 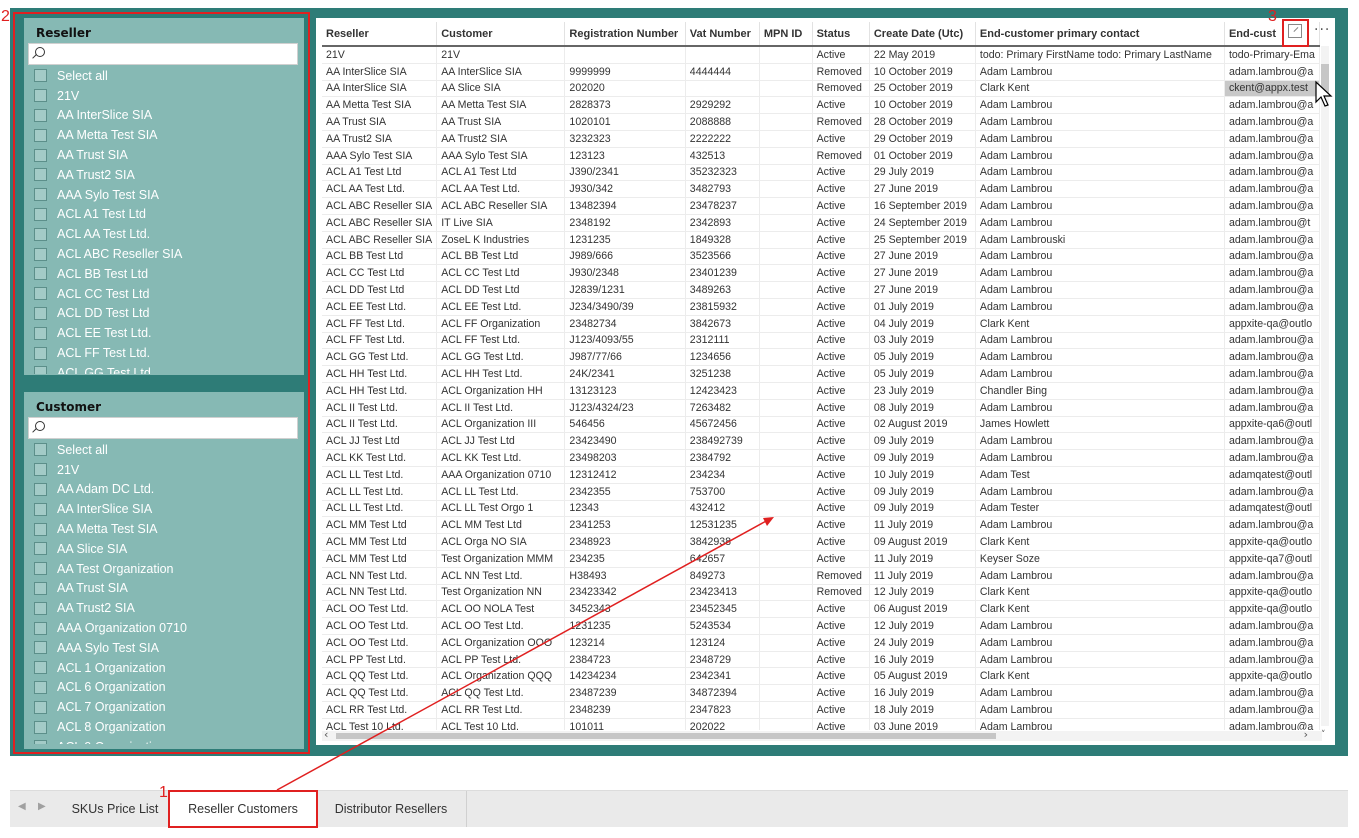 What do you see at coordinates (165, 96) in the screenshot?
I see `reseller-slicer-item: 21V` at bounding box center [165, 96].